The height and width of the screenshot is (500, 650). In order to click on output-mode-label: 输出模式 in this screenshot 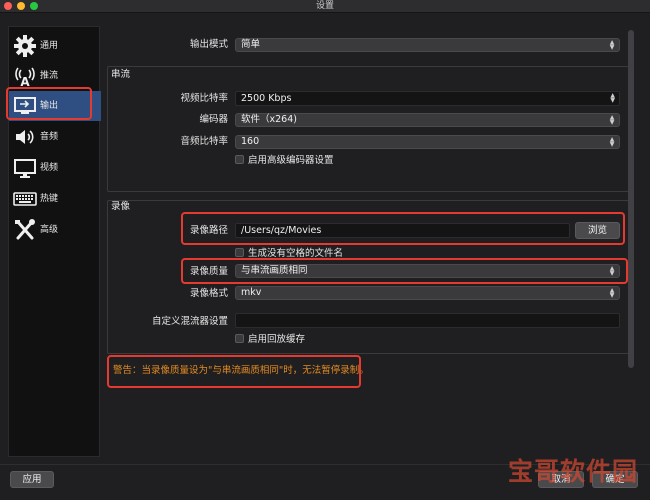, I will do `click(208, 44)`.